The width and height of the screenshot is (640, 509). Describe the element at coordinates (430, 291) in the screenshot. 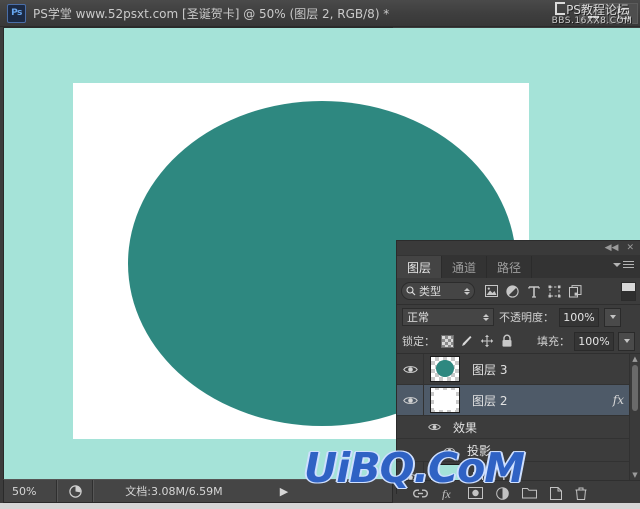

I see `filter-type-label: 类型` at that location.